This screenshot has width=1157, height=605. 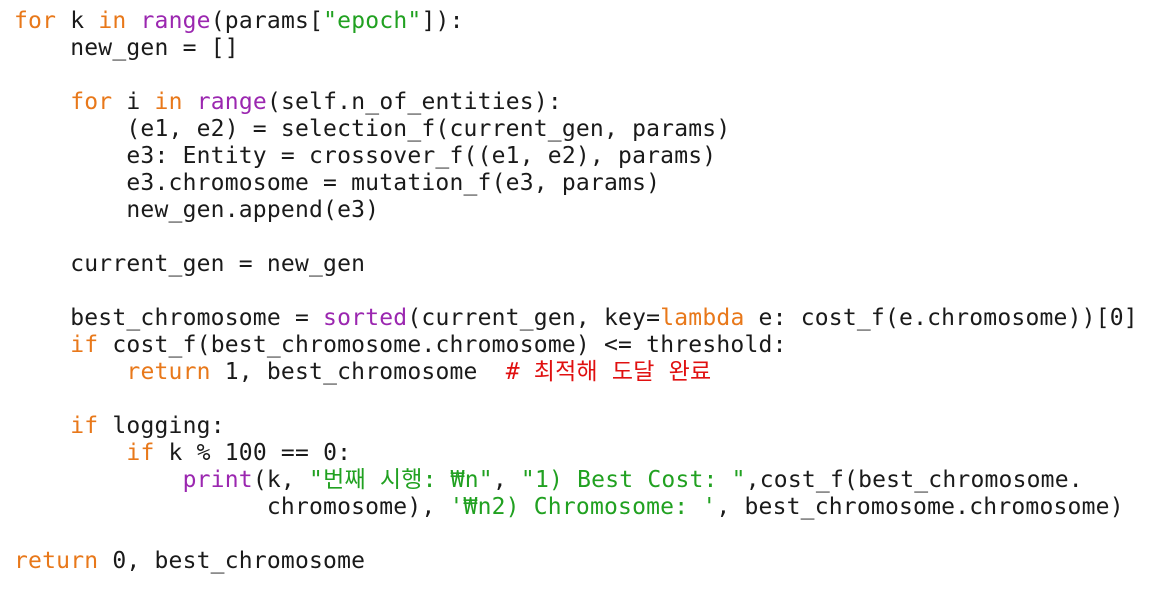 I want to click on code-text: new_gen = [], so click(x=126, y=48).